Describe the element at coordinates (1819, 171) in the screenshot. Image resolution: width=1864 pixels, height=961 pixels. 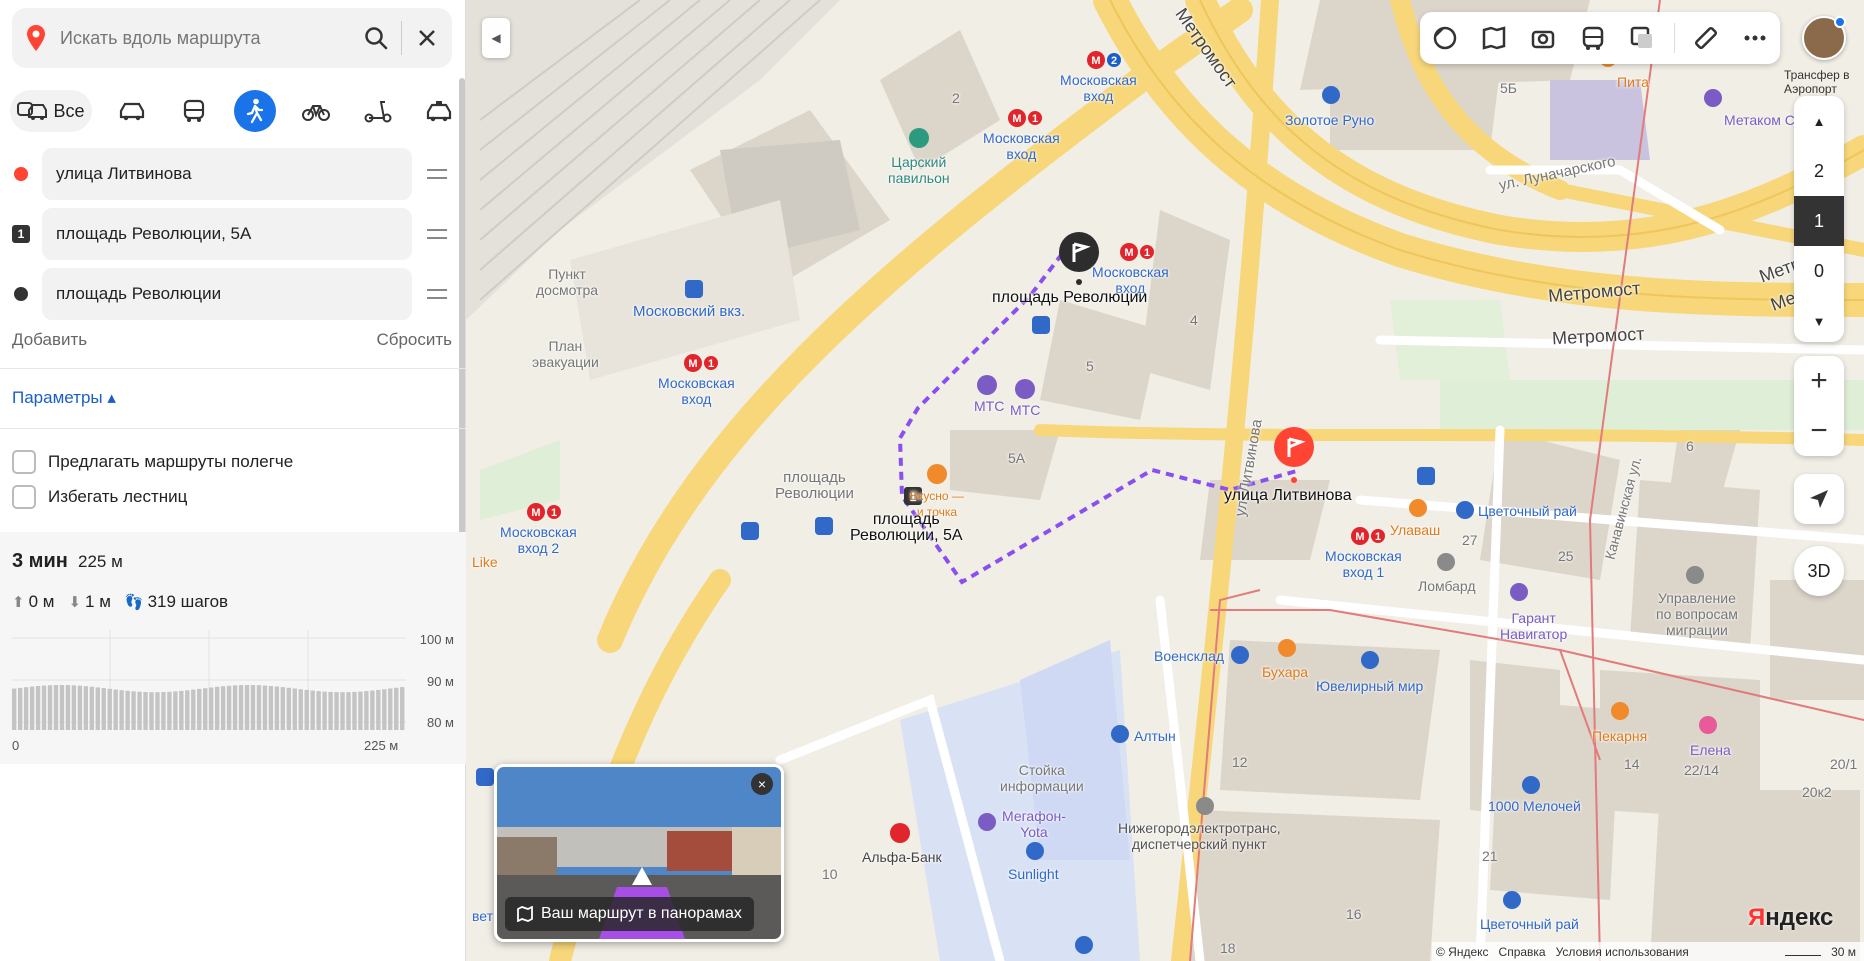
I see `floor-2-button: 2` at that location.